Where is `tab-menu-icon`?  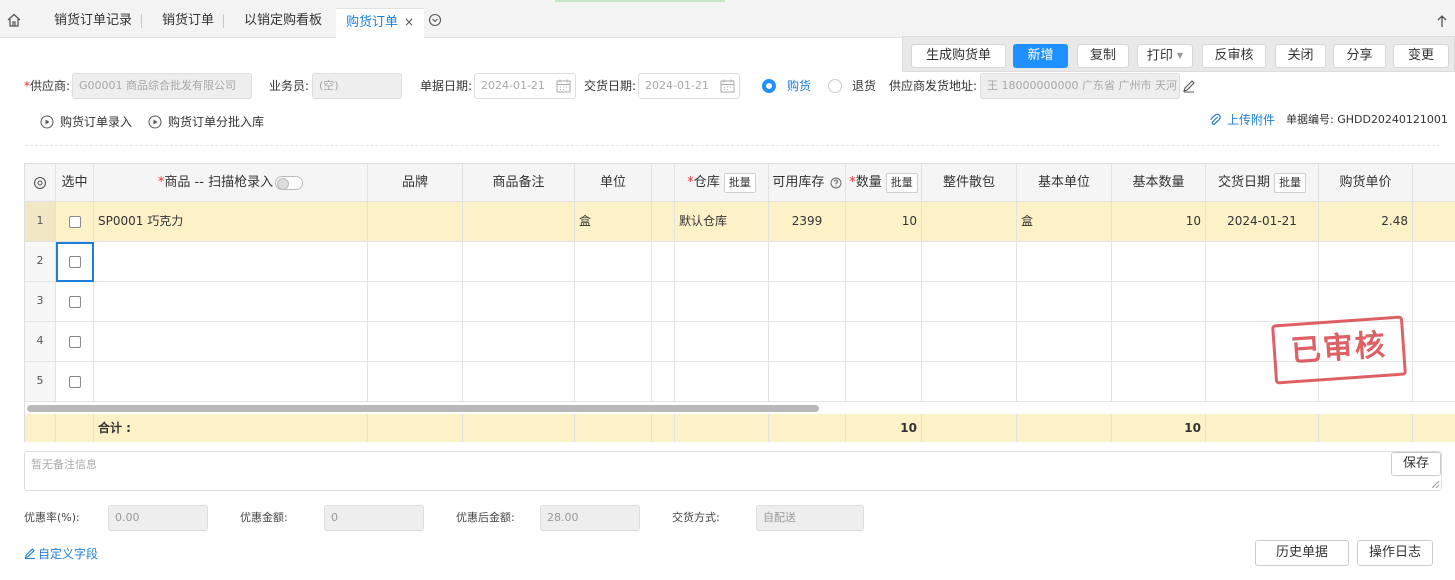
tab-menu-icon is located at coordinates (435, 20).